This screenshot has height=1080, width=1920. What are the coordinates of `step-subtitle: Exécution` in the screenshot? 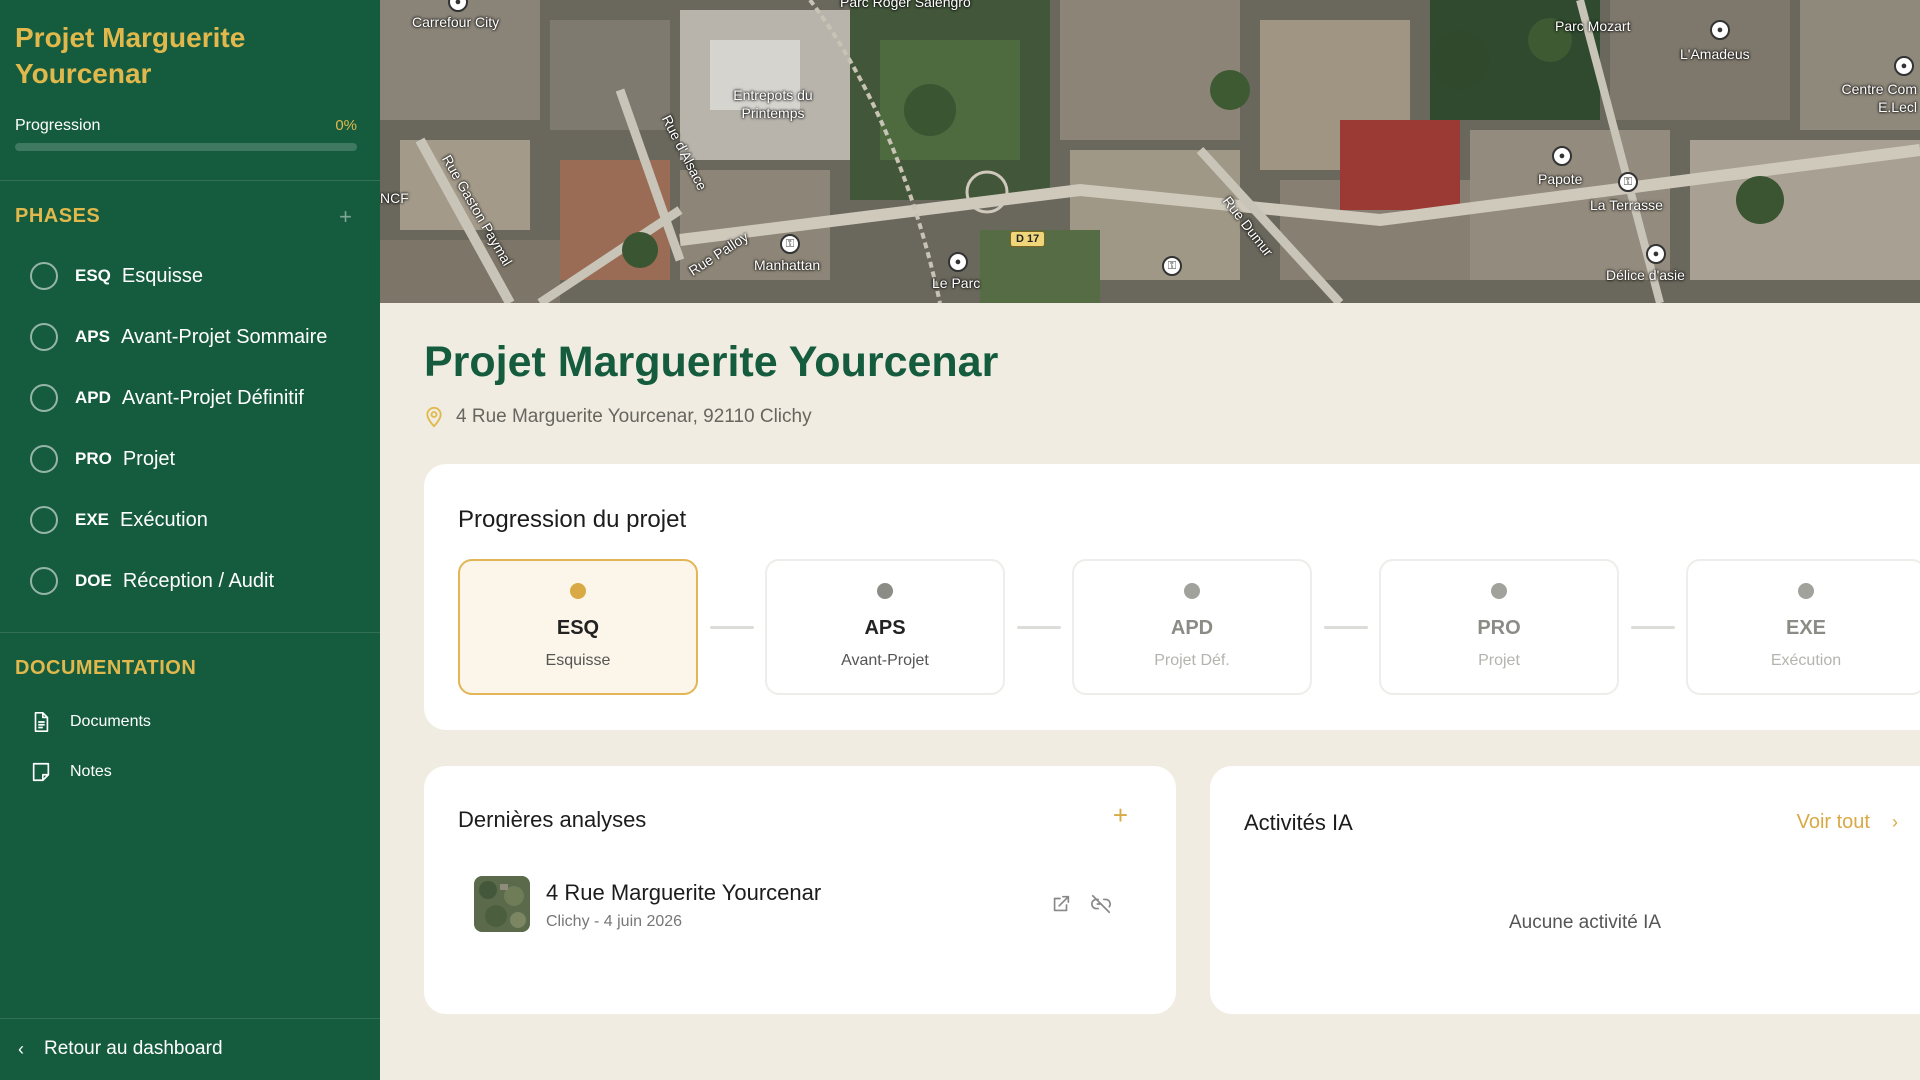 It's located at (1806, 660).